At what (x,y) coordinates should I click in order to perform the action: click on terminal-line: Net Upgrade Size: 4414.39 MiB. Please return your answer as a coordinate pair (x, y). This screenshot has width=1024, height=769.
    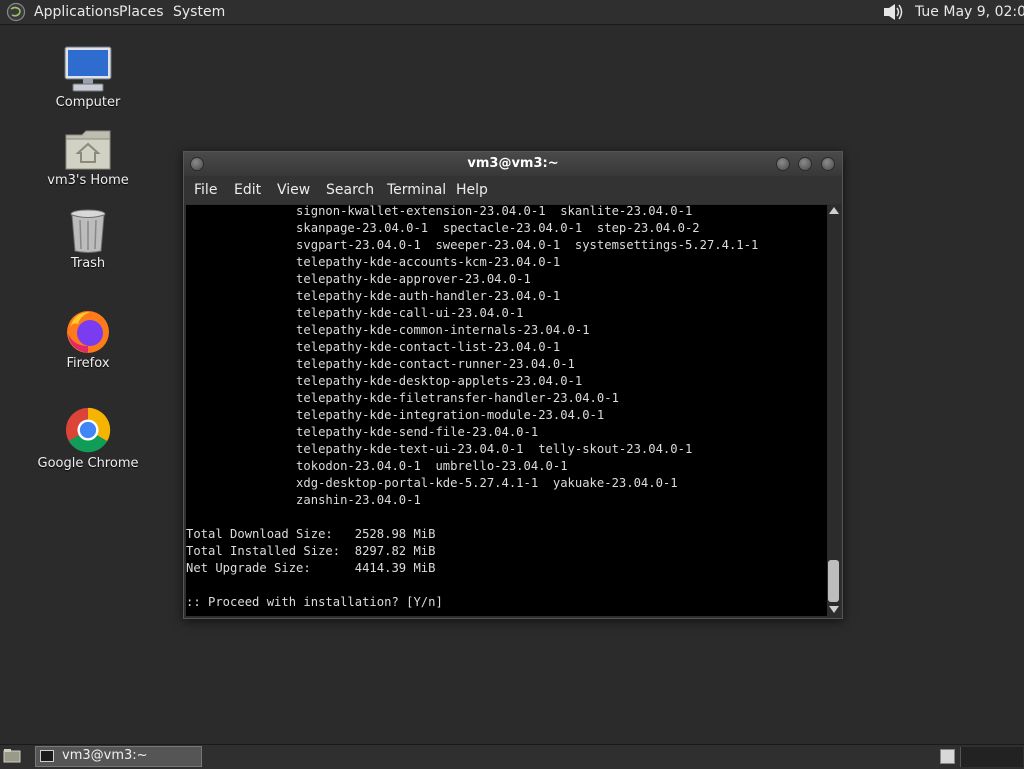
    Looking at the image, I should click on (311, 568).